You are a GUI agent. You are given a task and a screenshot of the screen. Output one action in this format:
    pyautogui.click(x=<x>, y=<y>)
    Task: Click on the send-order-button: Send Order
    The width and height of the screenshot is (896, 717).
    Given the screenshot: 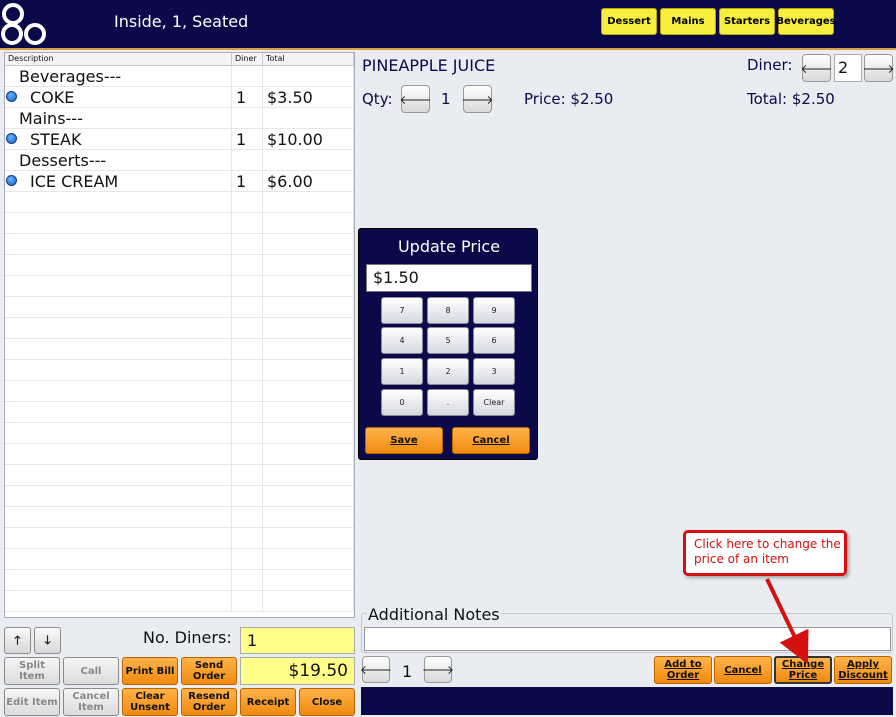 What is the action you would take?
    pyautogui.click(x=209, y=671)
    